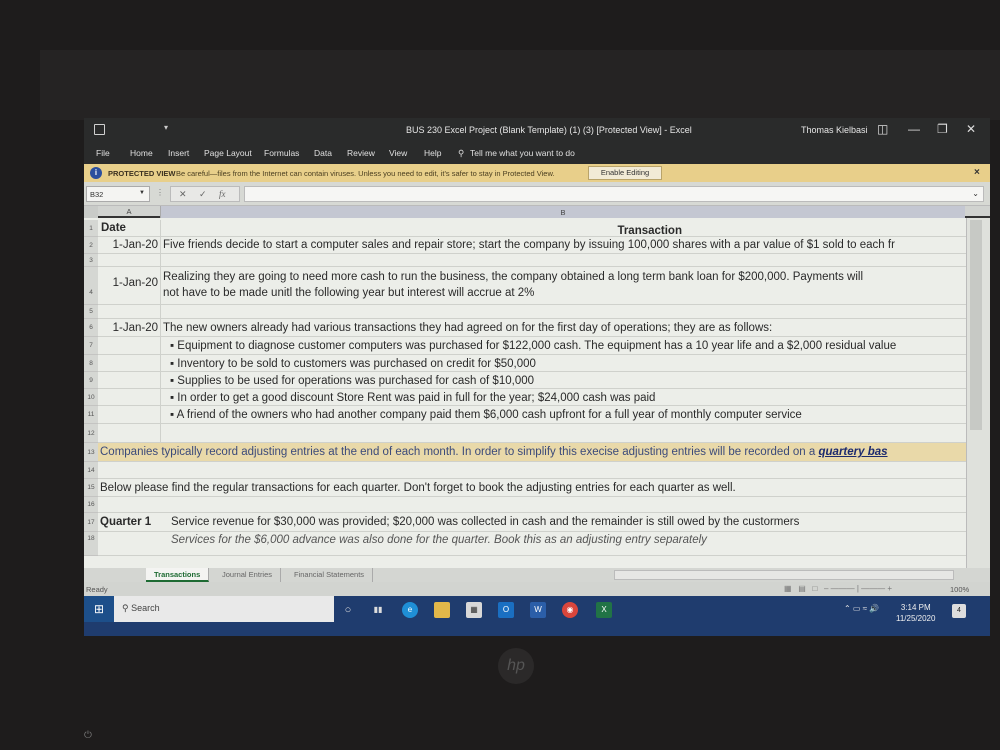 The width and height of the screenshot is (1000, 750). Describe the element at coordinates (129, 397) in the screenshot. I see `cell-a10` at that location.